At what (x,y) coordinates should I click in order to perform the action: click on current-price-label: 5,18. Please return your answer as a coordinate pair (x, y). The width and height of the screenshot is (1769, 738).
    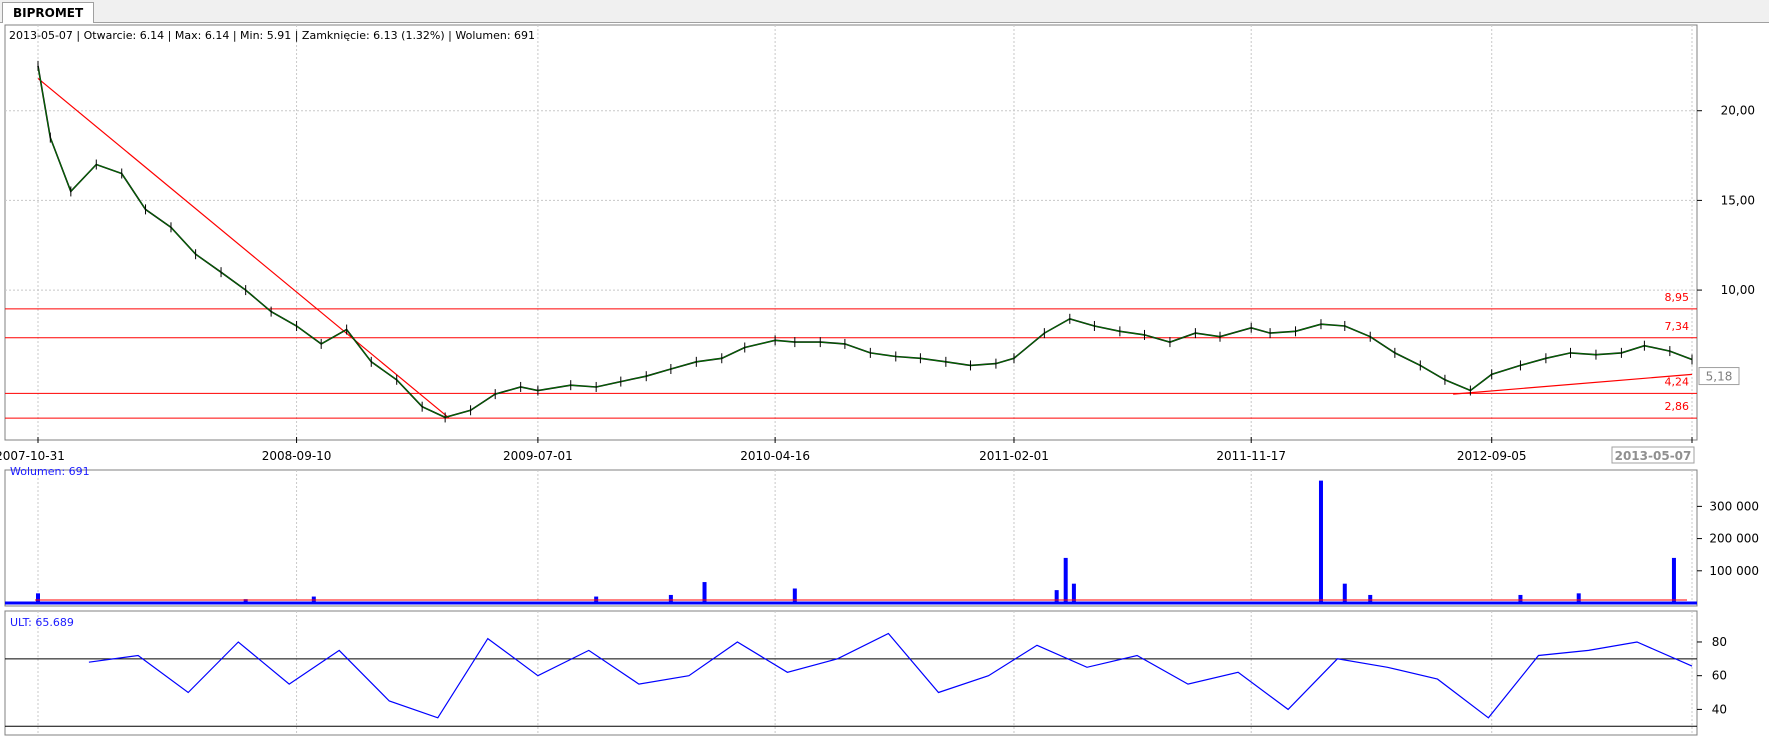
    Looking at the image, I should click on (1719, 377).